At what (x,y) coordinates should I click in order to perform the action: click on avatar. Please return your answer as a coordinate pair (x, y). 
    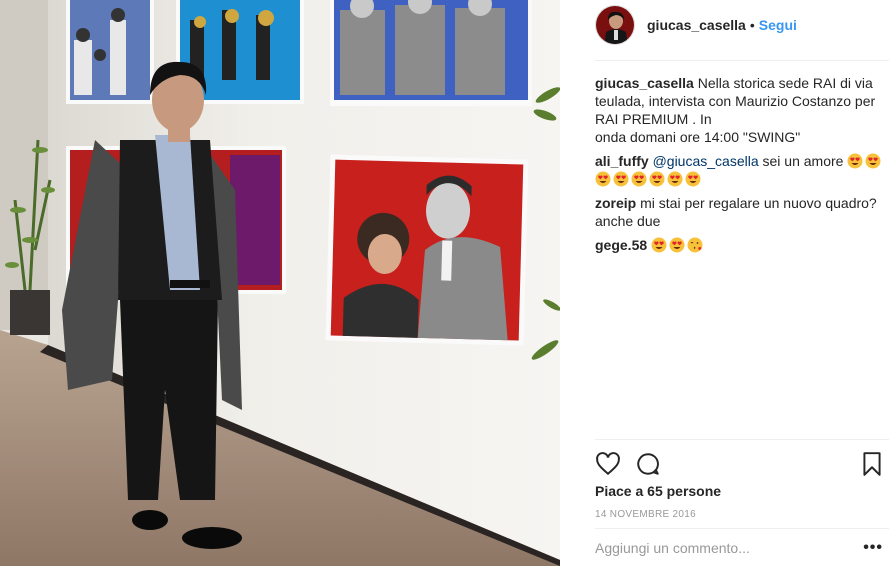
    Looking at the image, I should click on (615, 25).